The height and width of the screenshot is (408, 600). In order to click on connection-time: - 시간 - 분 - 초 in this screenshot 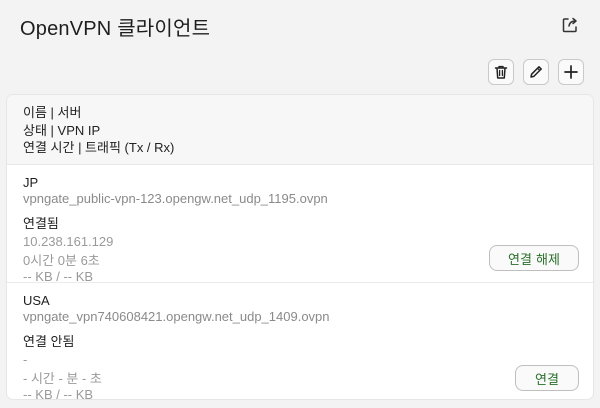, I will do `click(62, 378)`.